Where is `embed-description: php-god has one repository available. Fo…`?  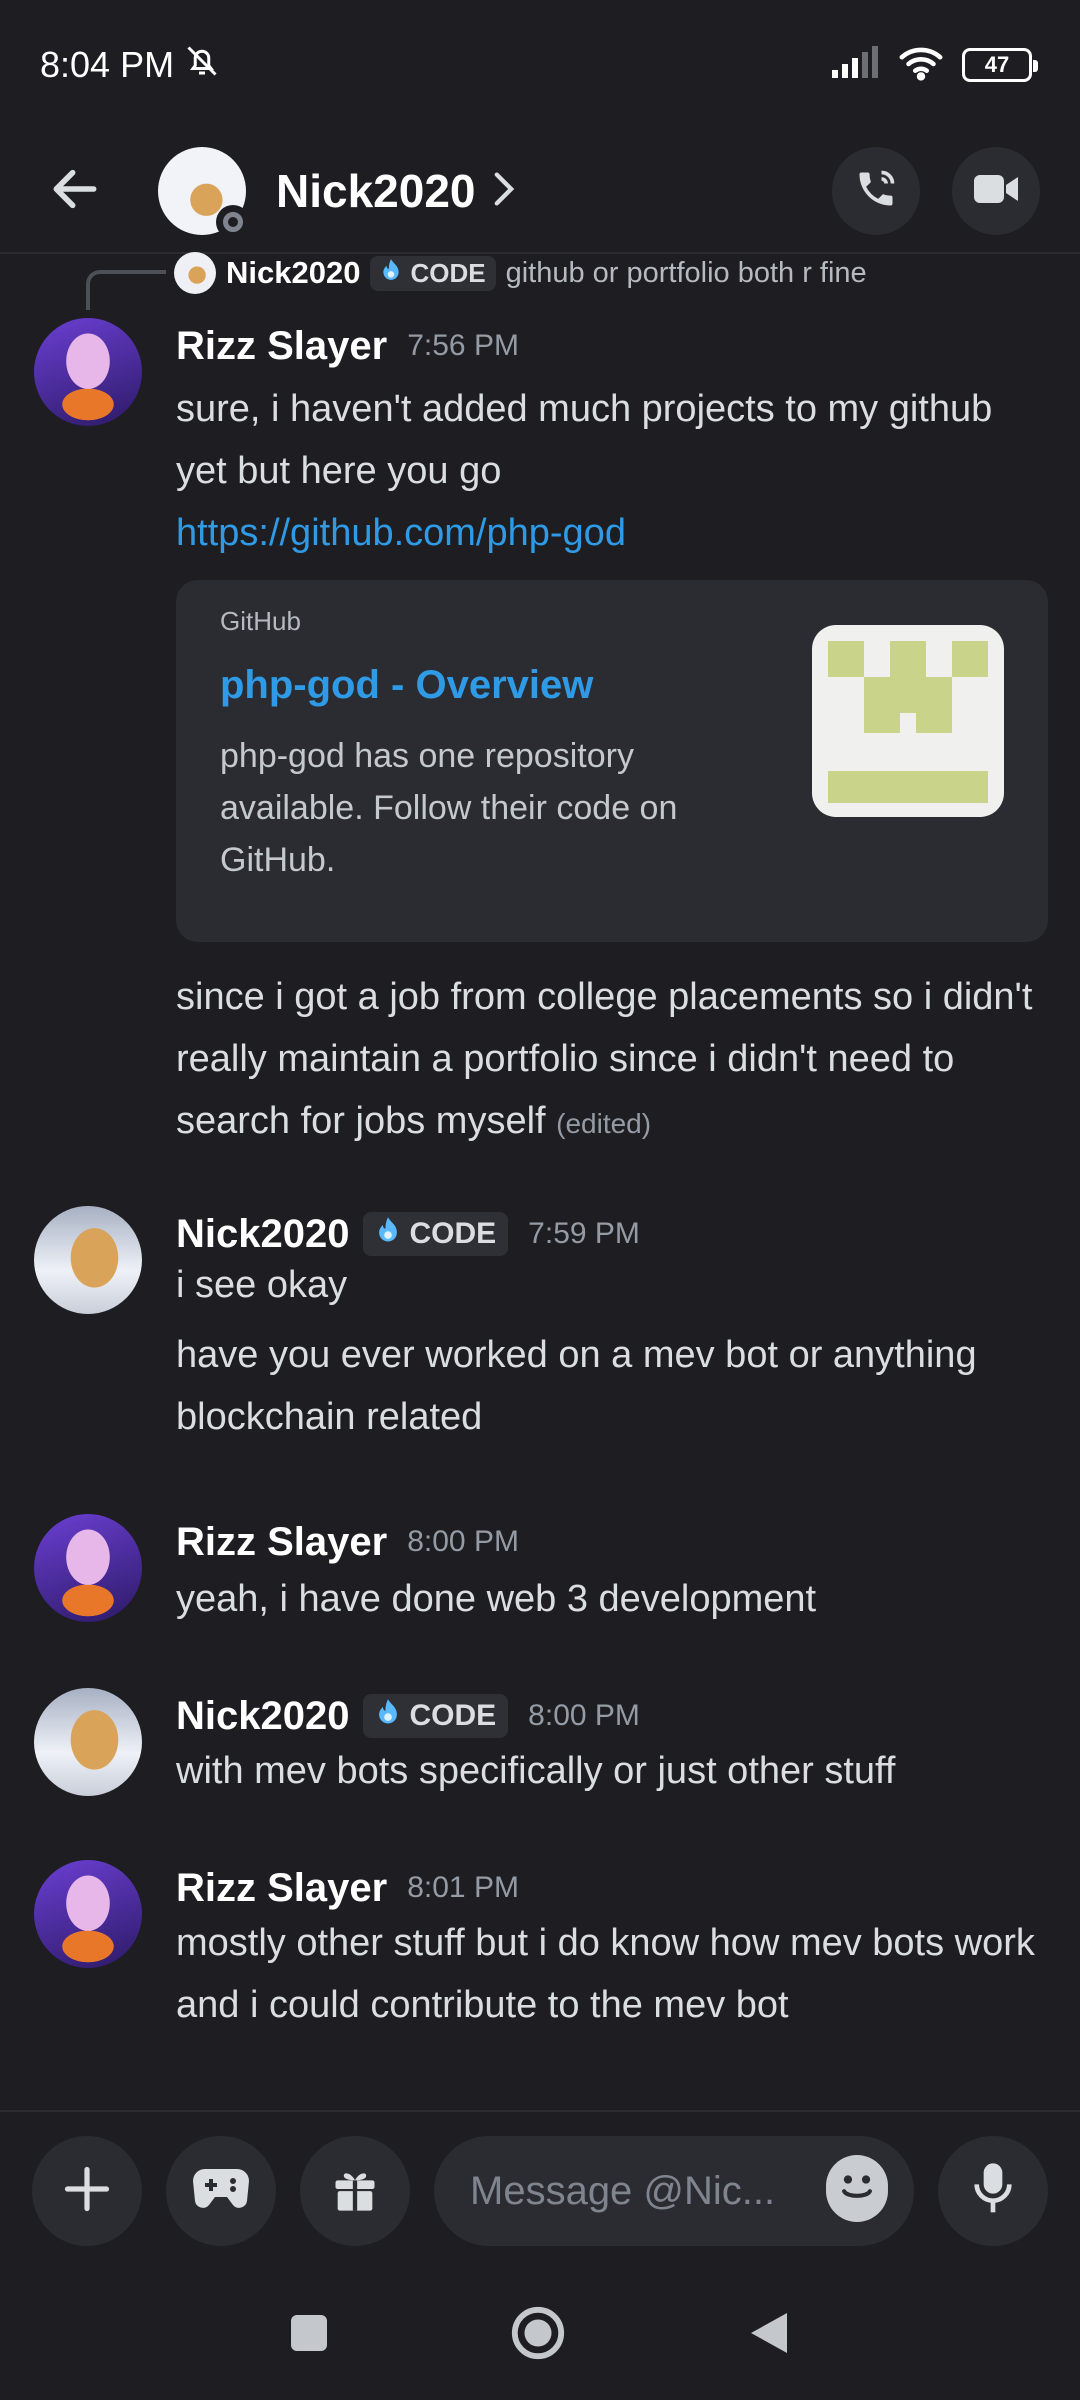
embed-description: php-god has one repository available. Fo… is located at coordinates (449, 808).